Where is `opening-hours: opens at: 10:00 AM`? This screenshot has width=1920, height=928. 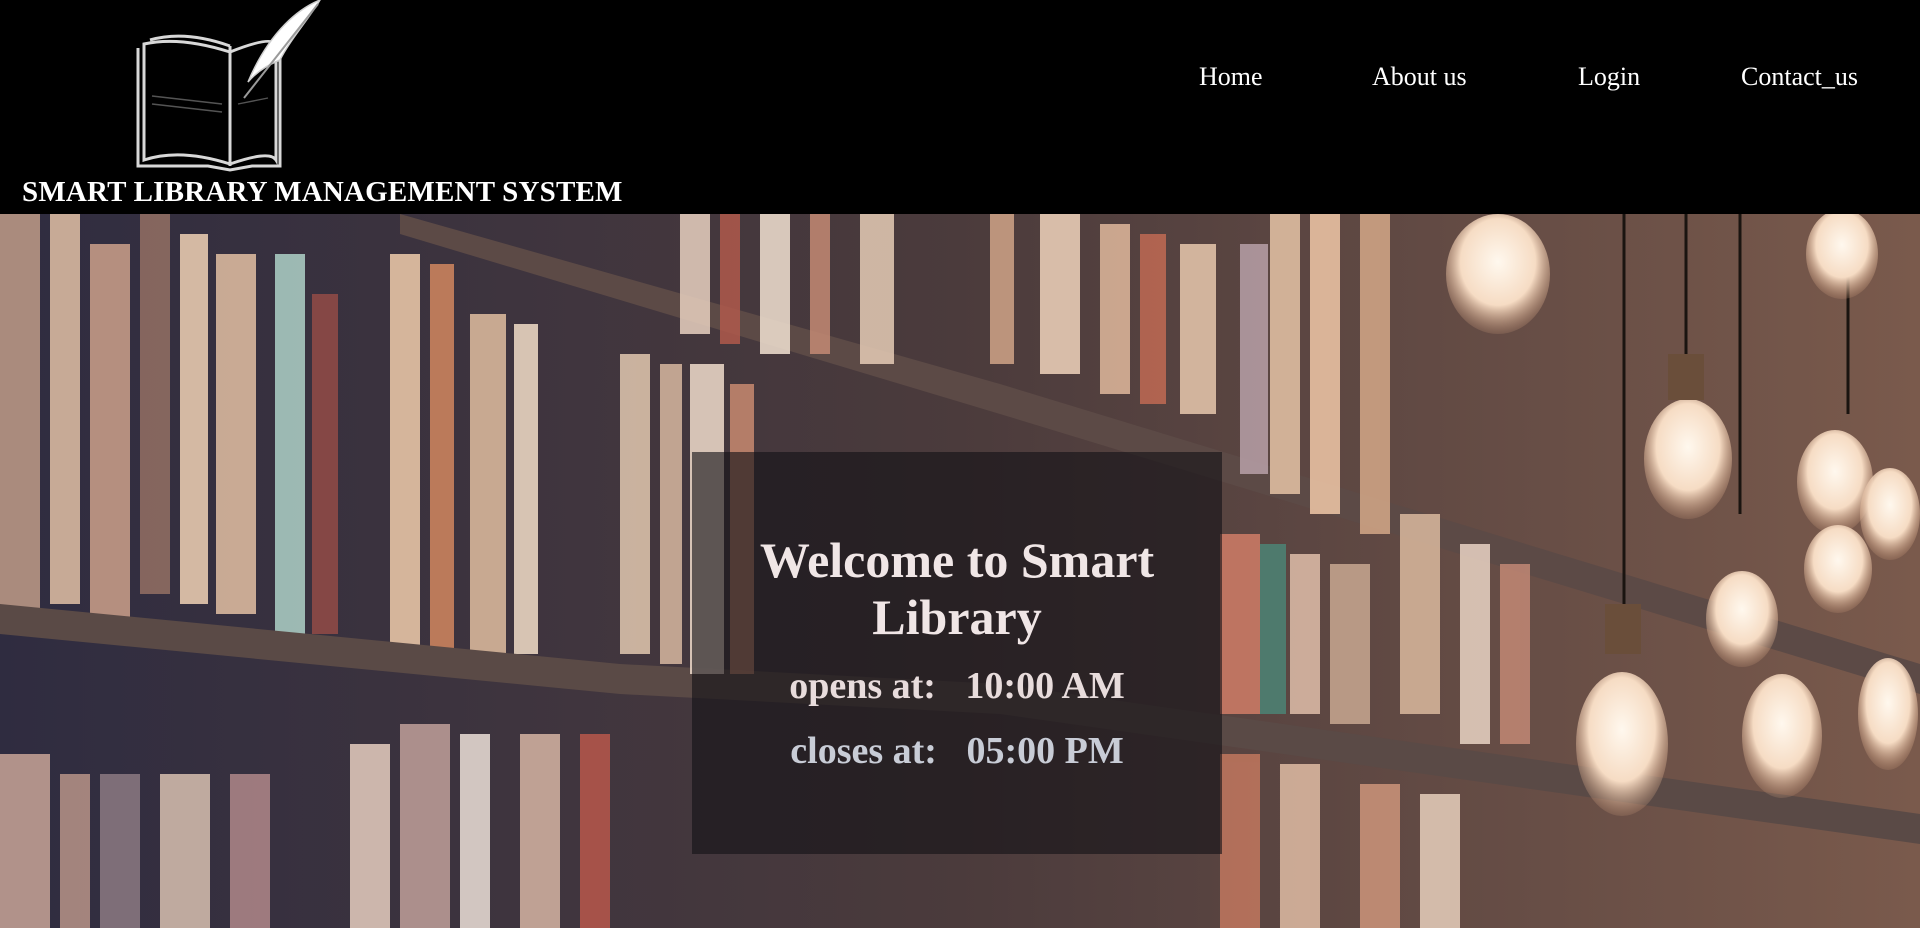 opening-hours: opens at: 10:00 AM is located at coordinates (957, 686).